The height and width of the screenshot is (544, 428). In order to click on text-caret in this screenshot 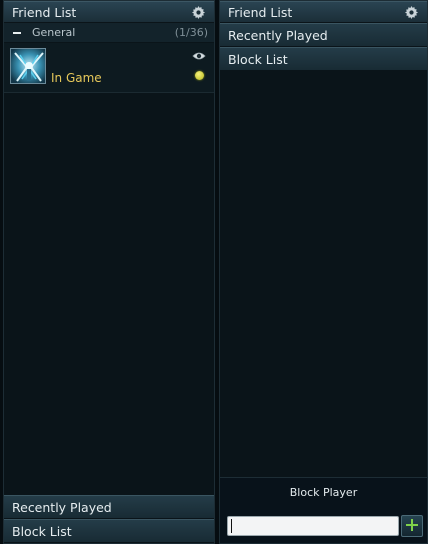, I will do `click(231, 526)`.